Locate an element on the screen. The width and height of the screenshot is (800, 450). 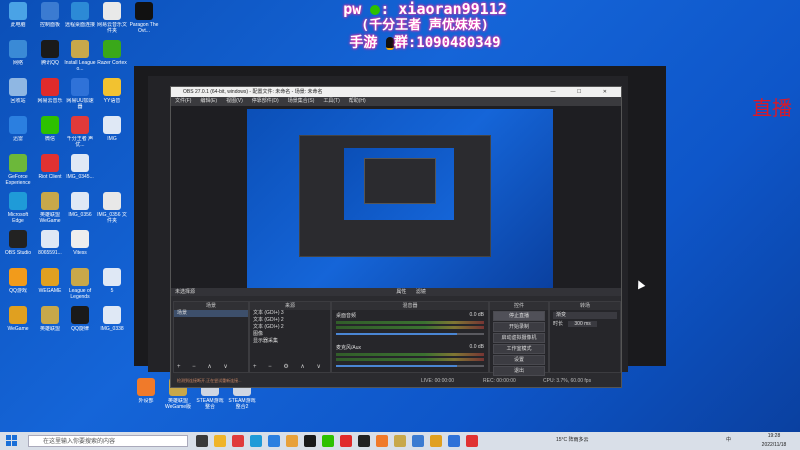
desktop-icon: 网易UU加速器 is located at coordinates (80, 95).